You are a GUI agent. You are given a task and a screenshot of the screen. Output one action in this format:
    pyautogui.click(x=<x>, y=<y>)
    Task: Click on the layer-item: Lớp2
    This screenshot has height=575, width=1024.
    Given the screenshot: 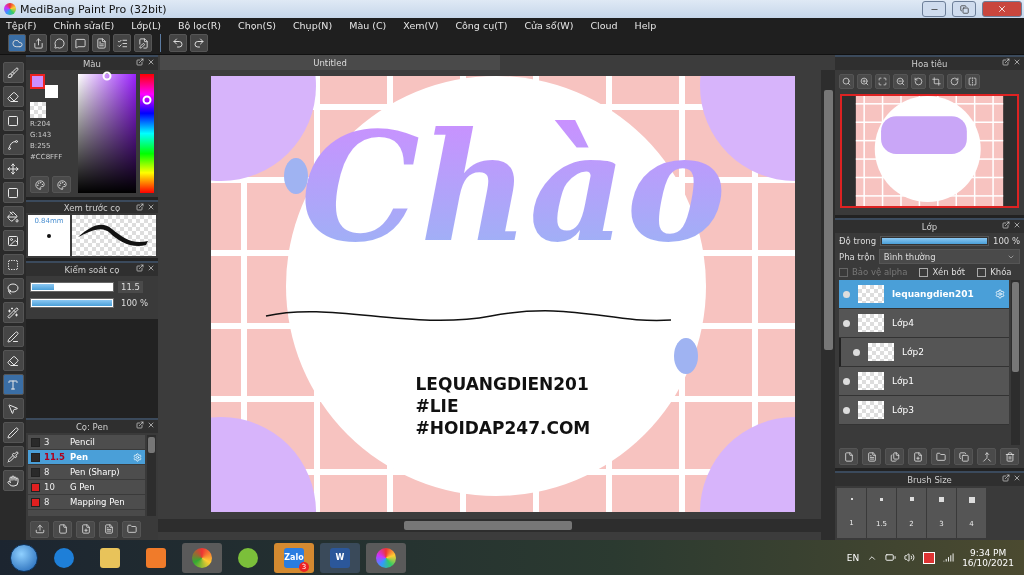 What is the action you would take?
    pyautogui.click(x=924, y=352)
    